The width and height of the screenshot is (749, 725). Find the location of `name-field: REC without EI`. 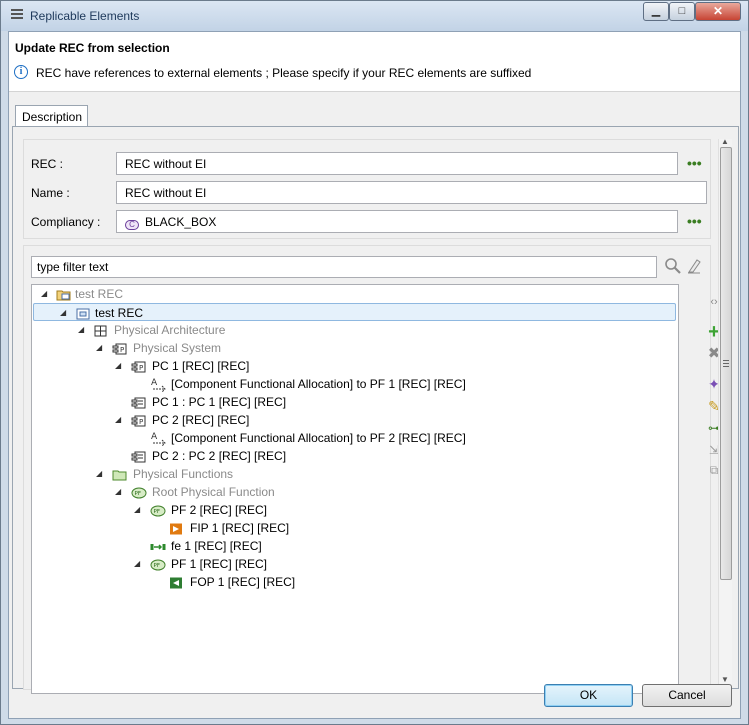

name-field: REC without EI is located at coordinates (411, 192).